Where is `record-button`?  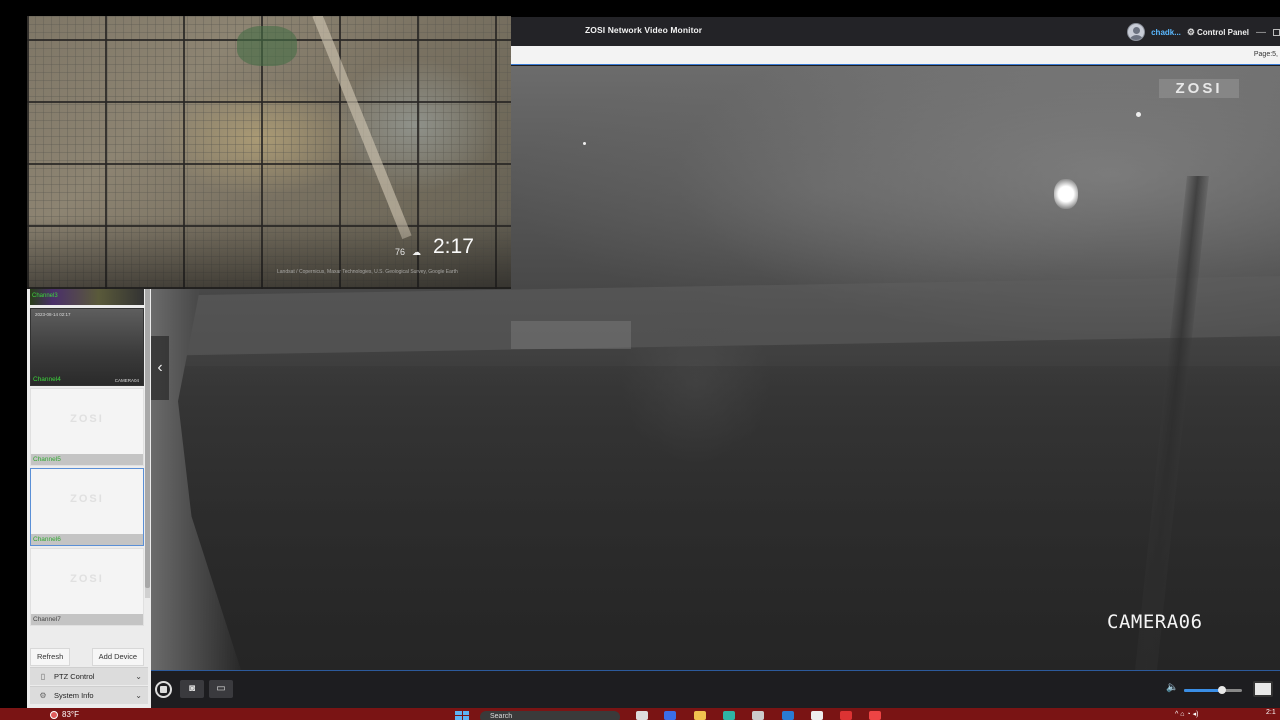
record-button is located at coordinates (163, 689).